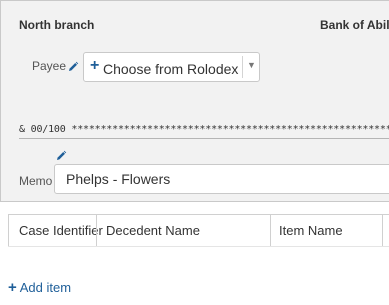 This screenshot has width=389, height=305. What do you see at coordinates (61, 230) in the screenshot?
I see `column-header-case-identifier: Case Identifier` at bounding box center [61, 230].